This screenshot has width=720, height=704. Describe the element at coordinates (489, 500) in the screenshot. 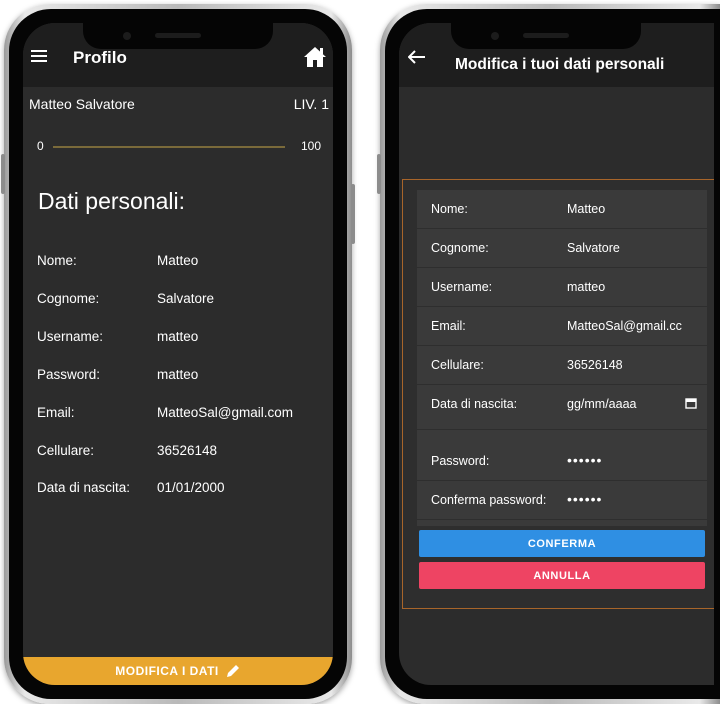

I see `form-label: Conferma password:` at that location.